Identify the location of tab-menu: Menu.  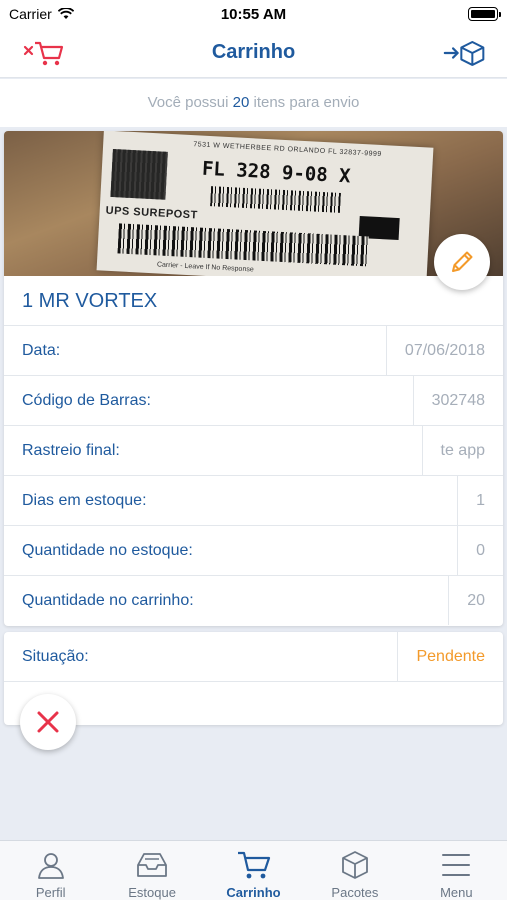
(456, 870).